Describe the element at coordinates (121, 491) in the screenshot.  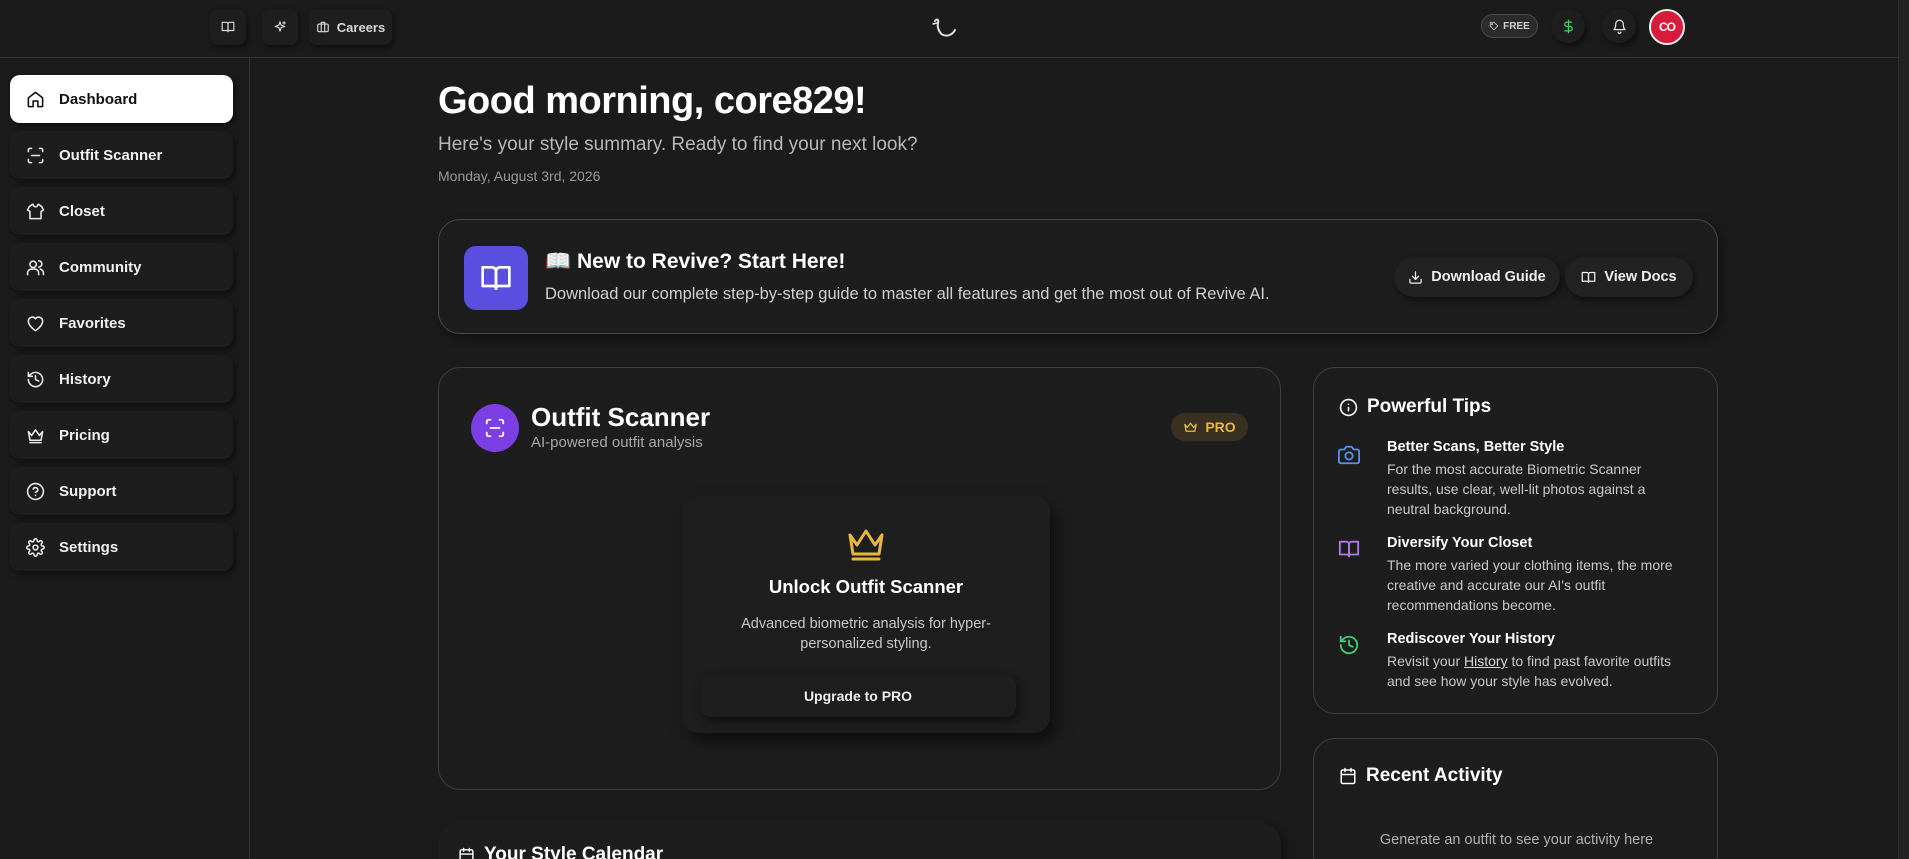
I see `sidebar-item-support: Support` at that location.